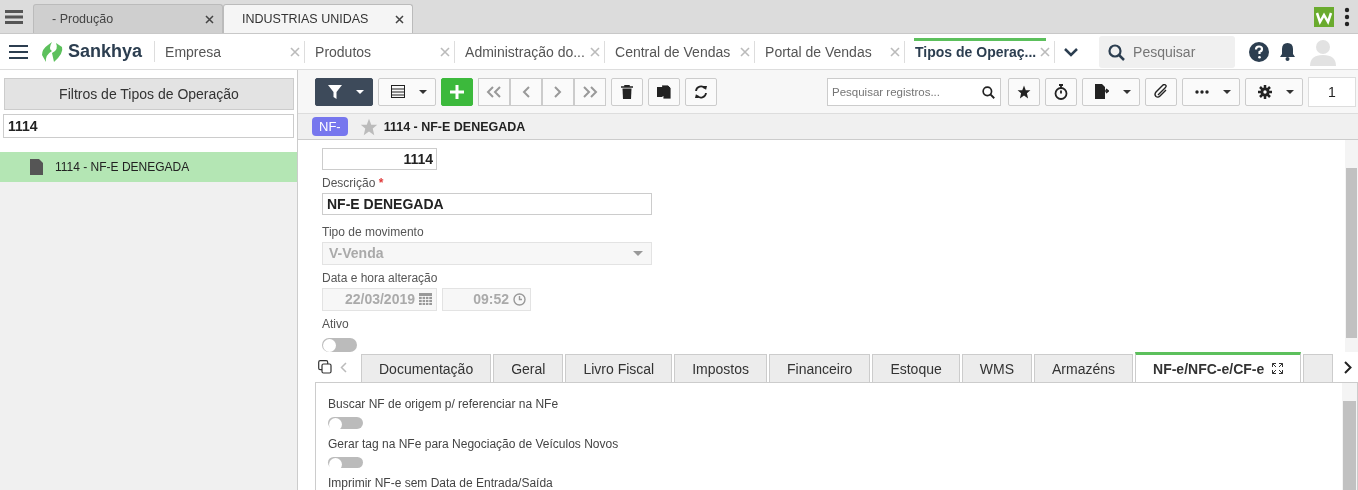 The image size is (1358, 490). I want to click on detail-tab: Armazéns, so click(1083, 368).